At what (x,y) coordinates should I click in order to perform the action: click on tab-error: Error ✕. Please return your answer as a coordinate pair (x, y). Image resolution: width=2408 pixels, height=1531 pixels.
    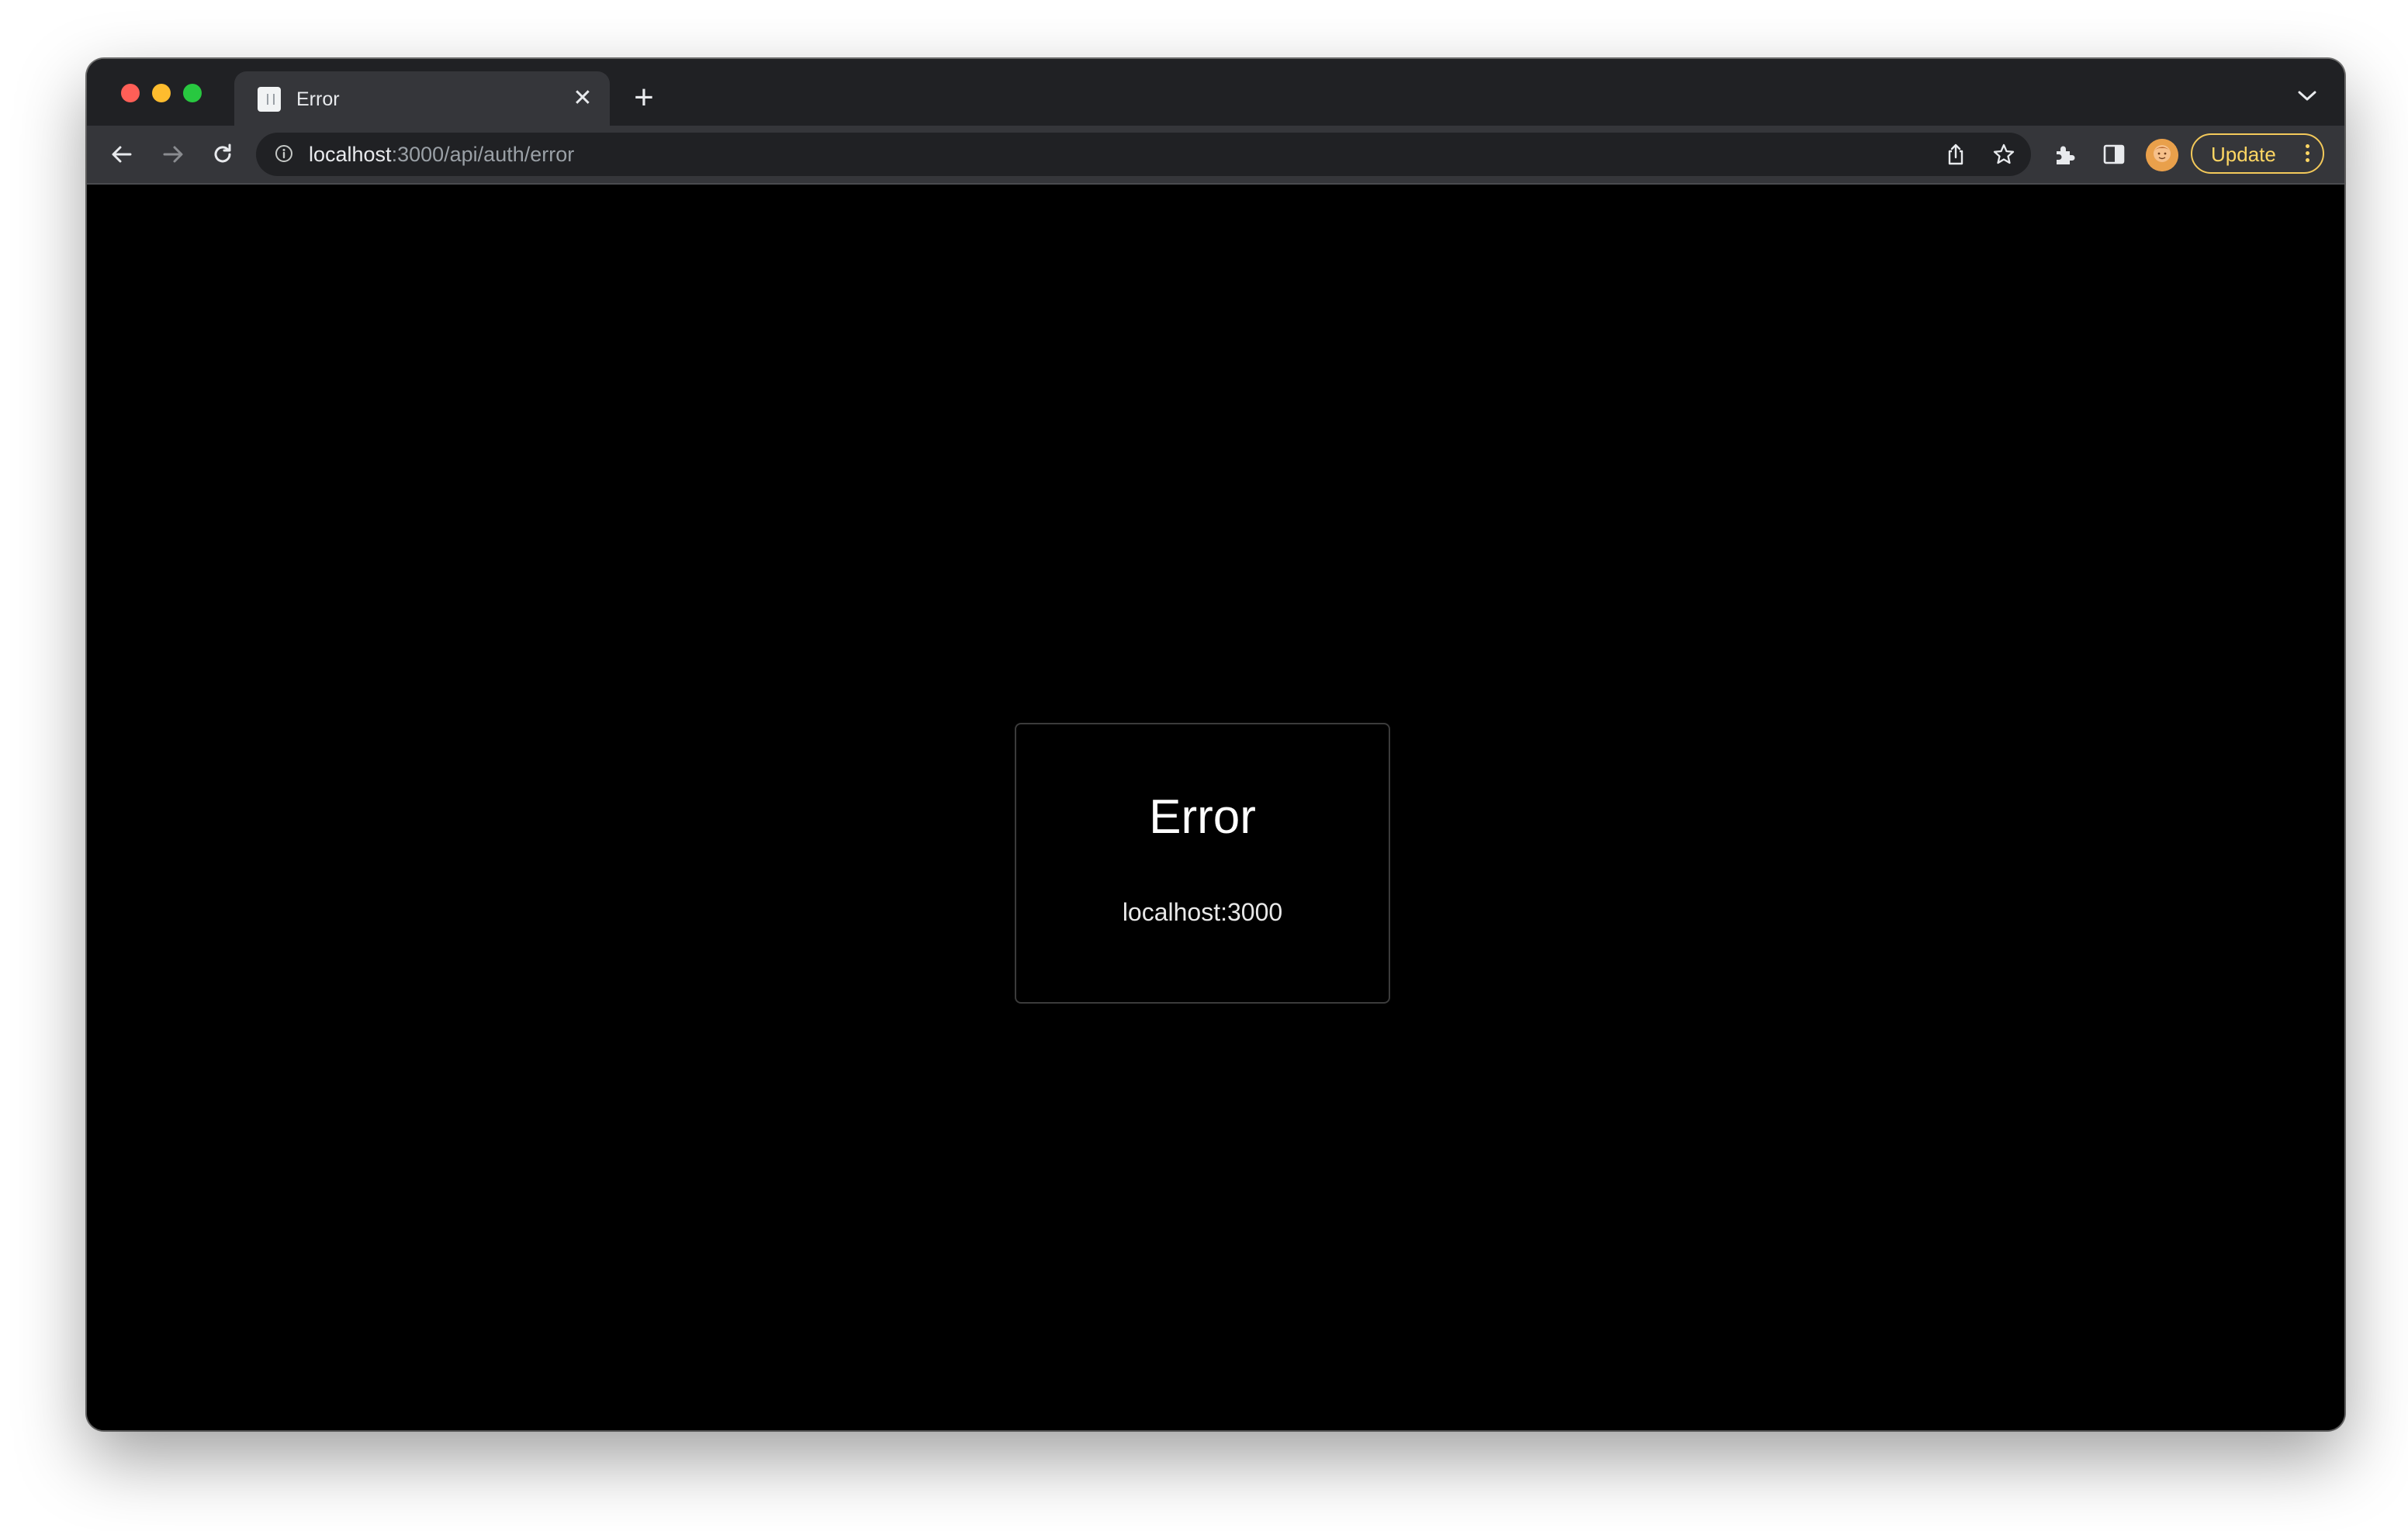
    Looking at the image, I should click on (422, 98).